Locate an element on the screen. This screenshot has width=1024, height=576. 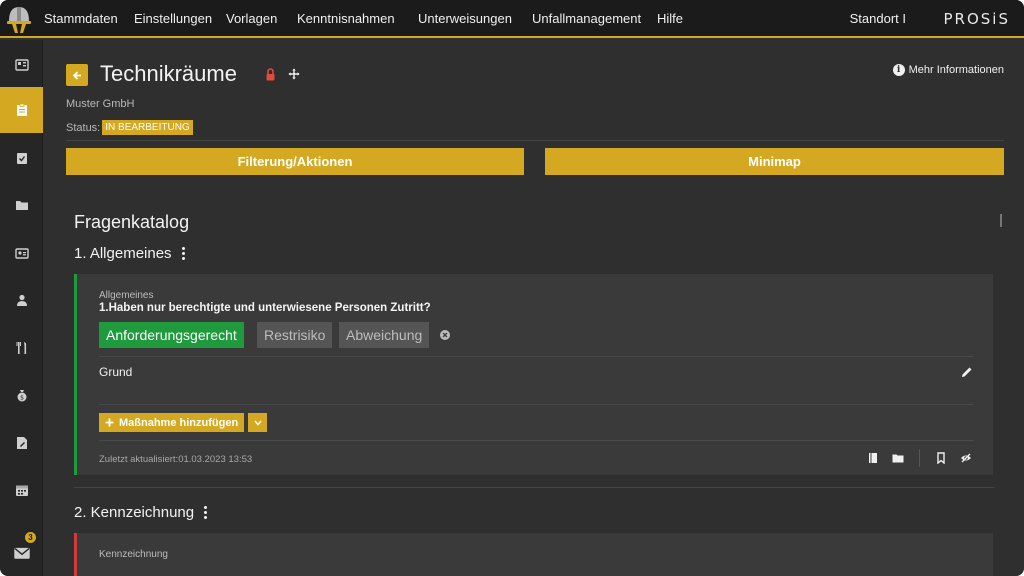
nav-stammdaten: Stammdaten is located at coordinates (81, 19).